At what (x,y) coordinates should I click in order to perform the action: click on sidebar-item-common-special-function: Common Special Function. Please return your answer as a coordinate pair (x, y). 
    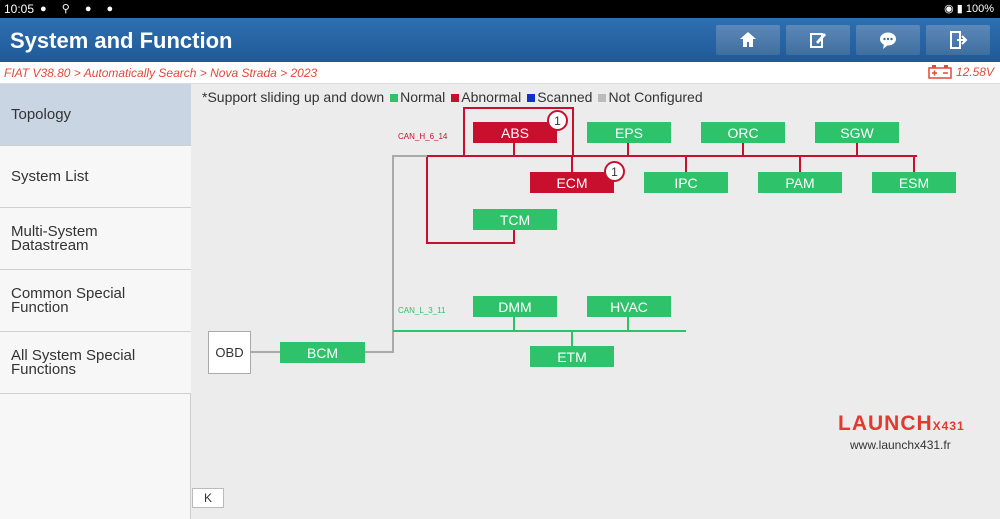
    Looking at the image, I should click on (95, 301).